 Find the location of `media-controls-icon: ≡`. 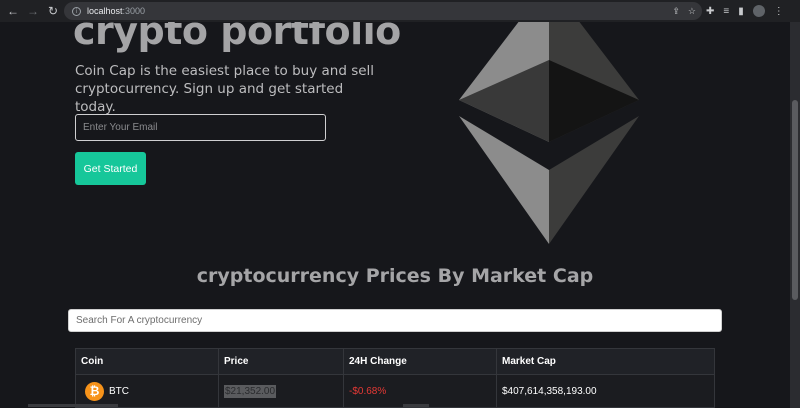

media-controls-icon: ≡ is located at coordinates (726, 11).